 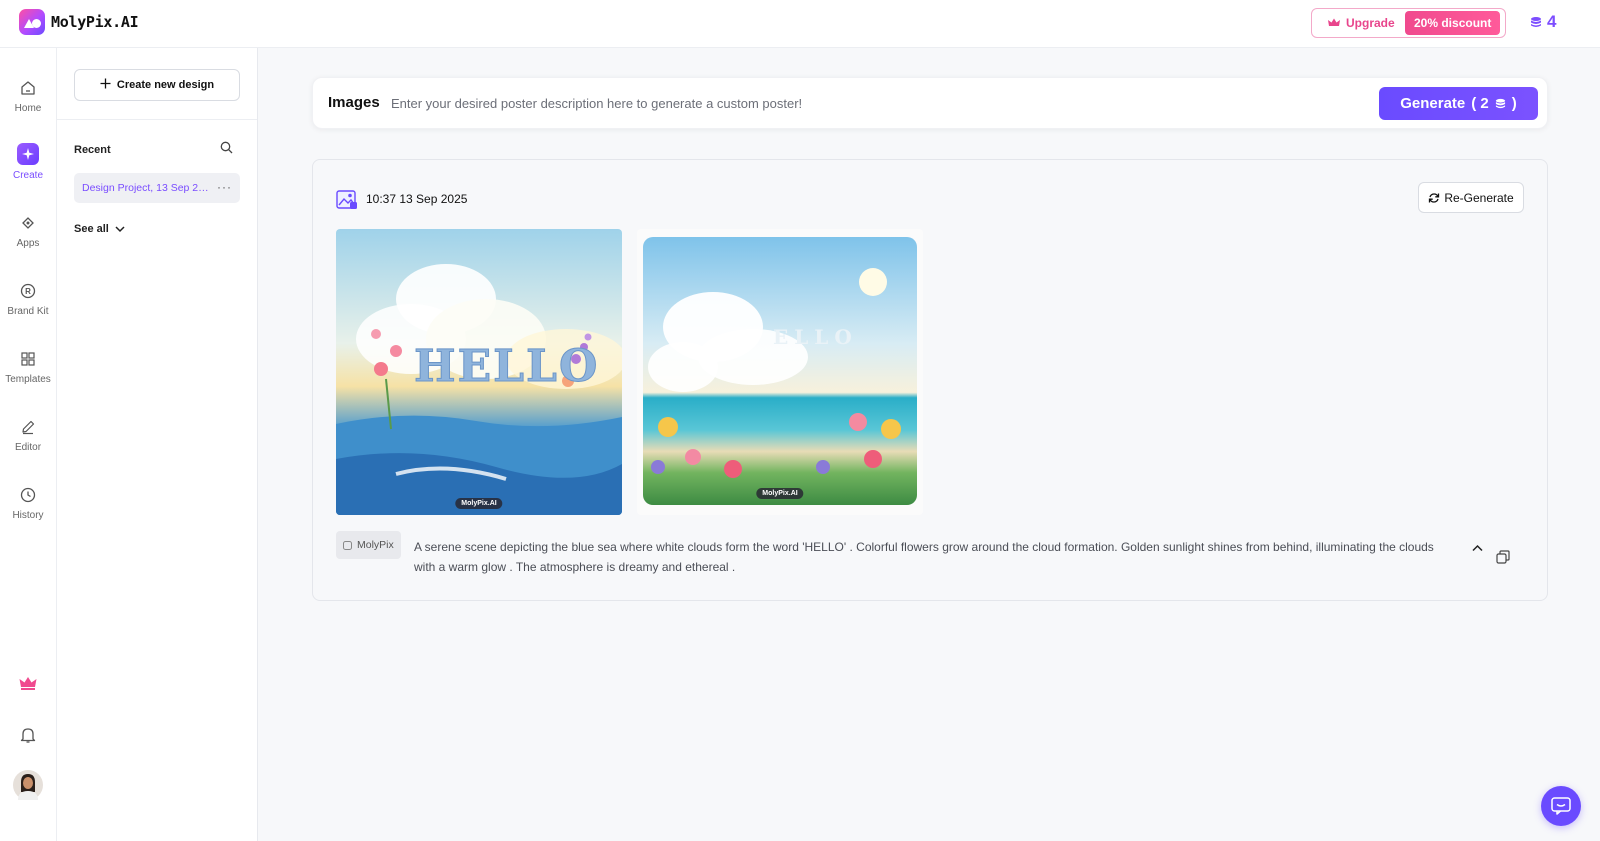 What do you see at coordinates (1514, 103) in the screenshot?
I see `generate-cost-close: )` at bounding box center [1514, 103].